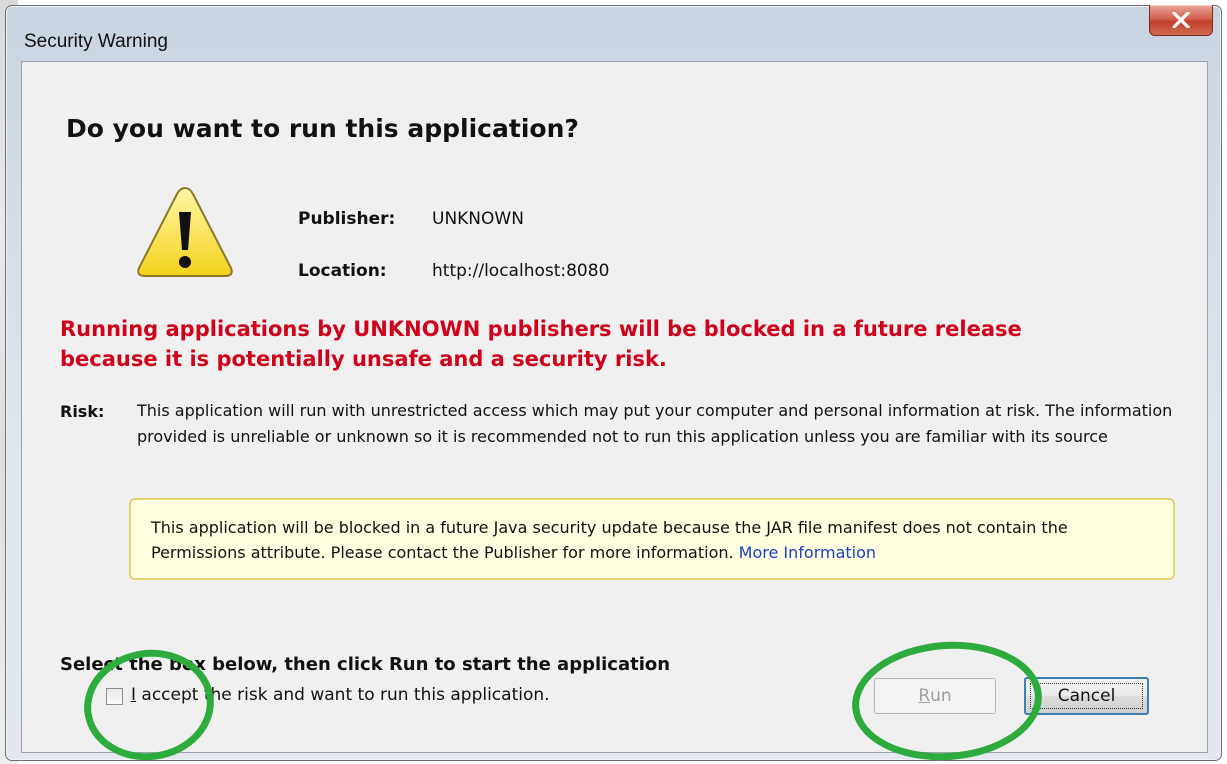 The width and height of the screenshot is (1227, 764). I want to click on close-icon, so click(1181, 20).